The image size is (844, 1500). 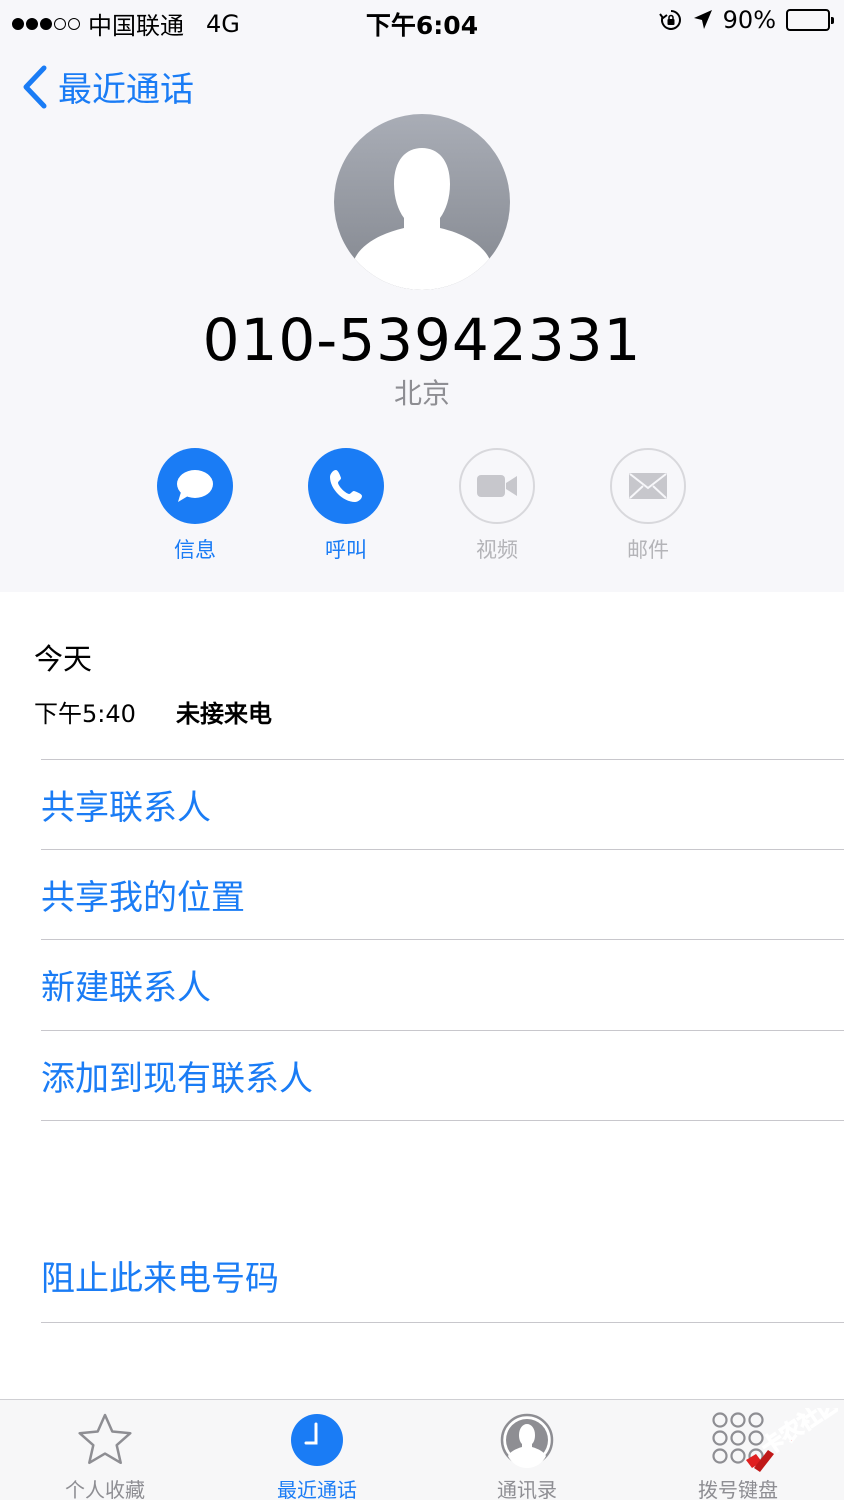 I want to click on add-to-existing-contact-button: 添加到现有联系人, so click(x=442, y=1075).